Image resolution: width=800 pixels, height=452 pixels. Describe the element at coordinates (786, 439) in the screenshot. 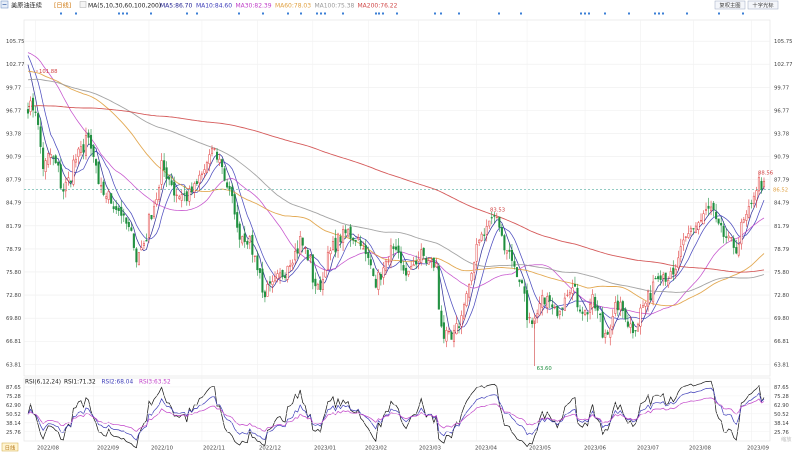

I see `zoom-label: 缩放` at that location.